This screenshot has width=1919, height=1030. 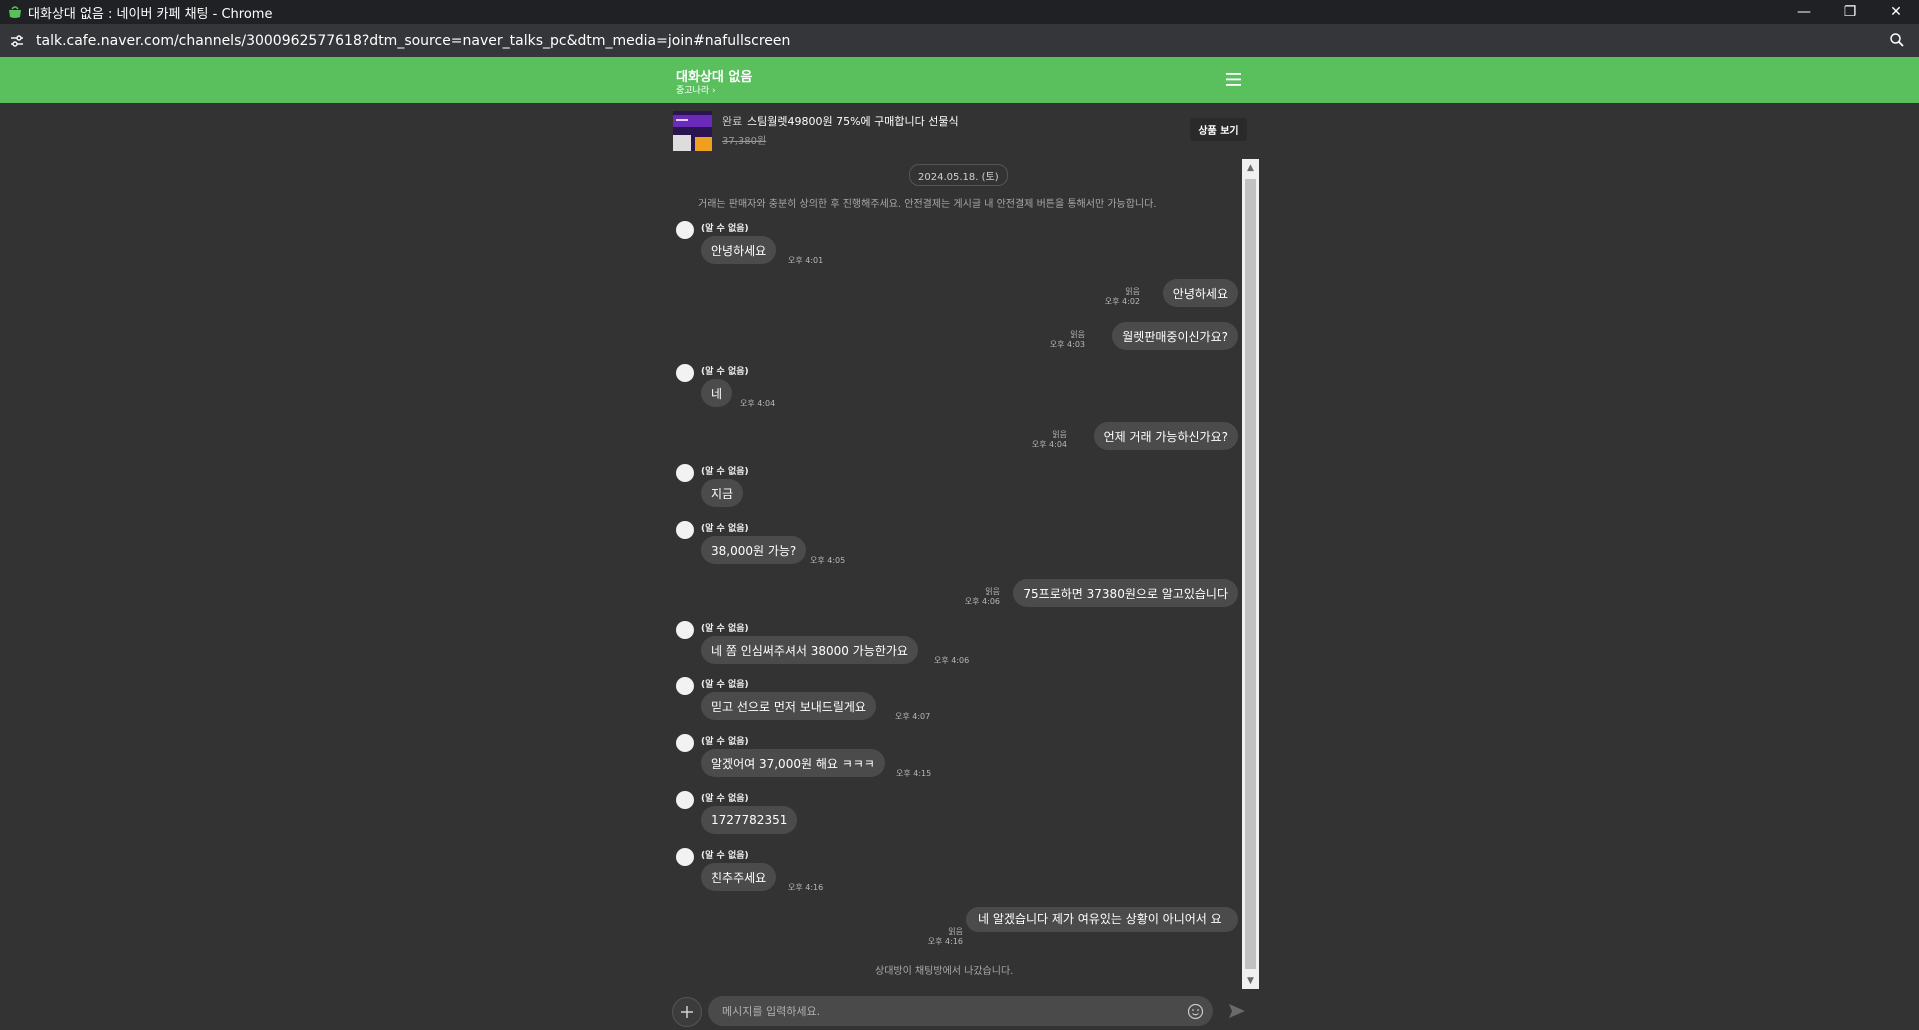 What do you see at coordinates (1804, 12) in the screenshot?
I see `minimize-icon: —` at bounding box center [1804, 12].